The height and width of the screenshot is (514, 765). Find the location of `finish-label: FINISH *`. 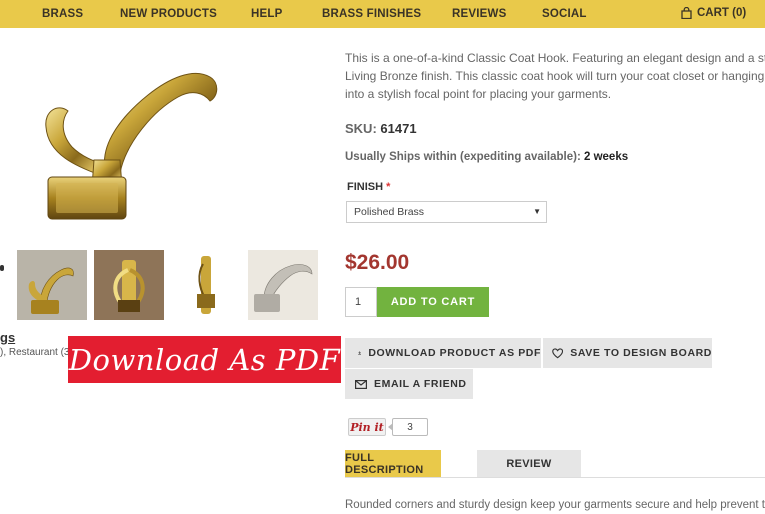

finish-label: FINISH * is located at coordinates (368, 187).